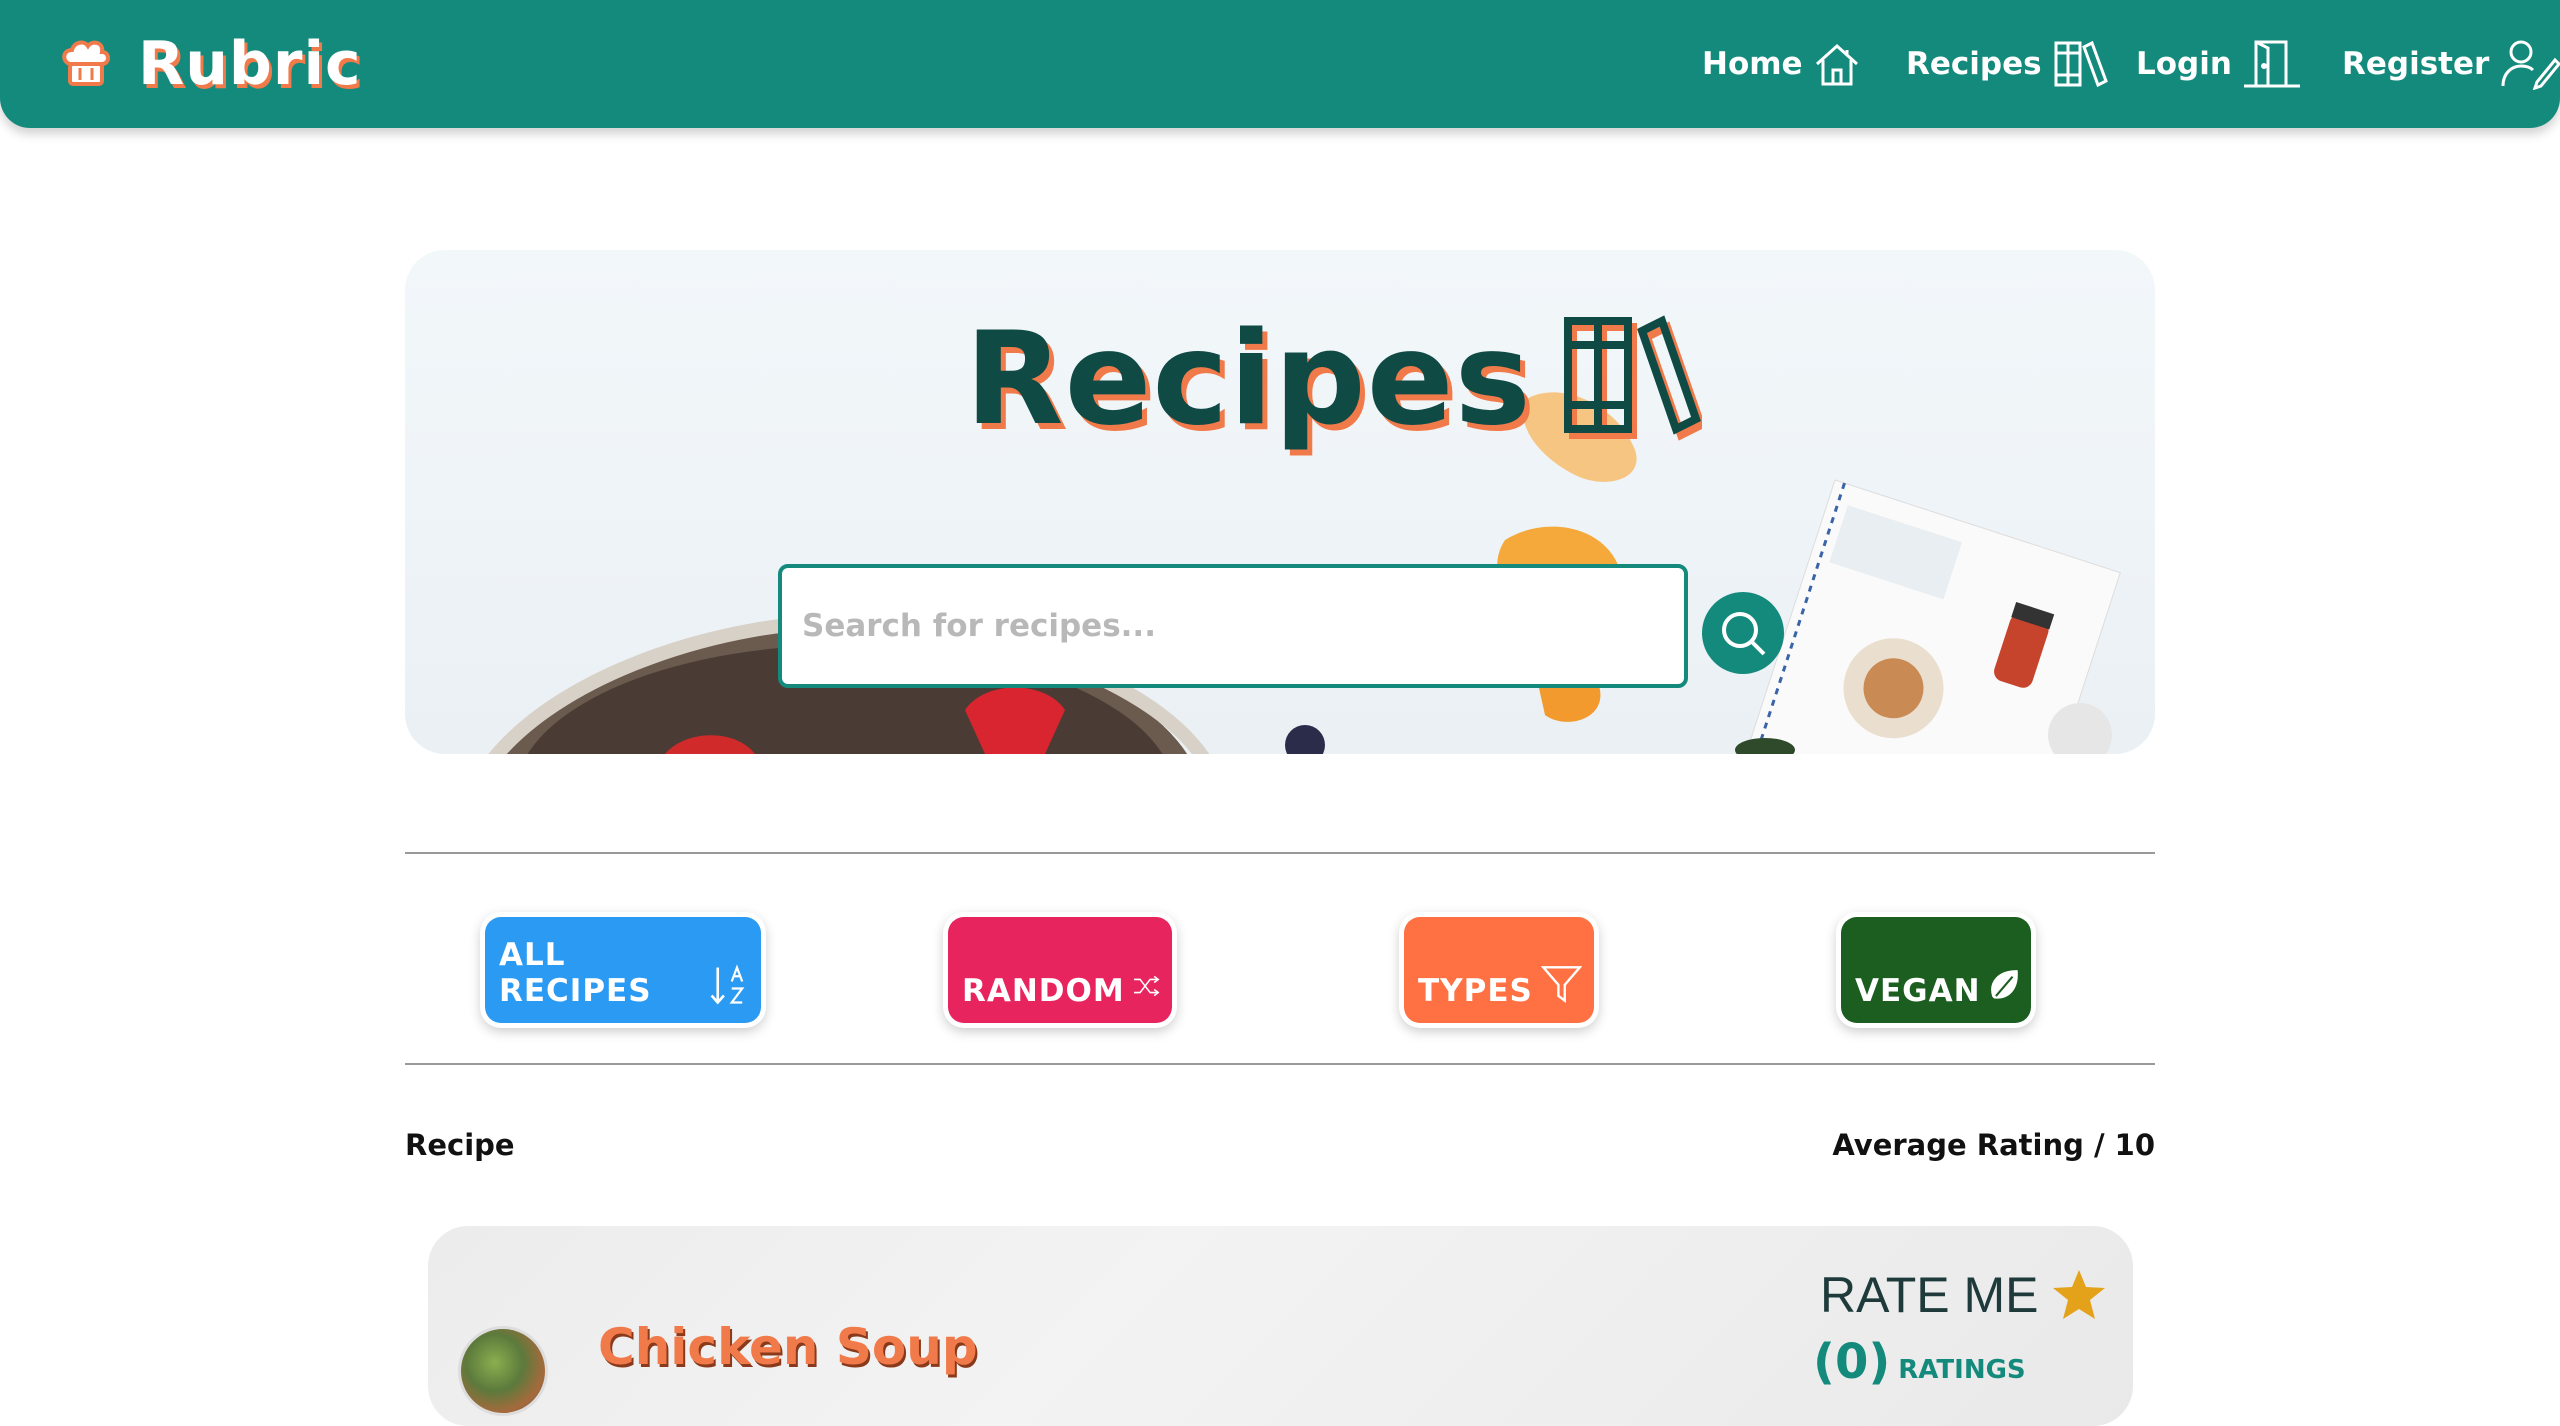  I want to click on divider-bottom, so click(1280, 1064).